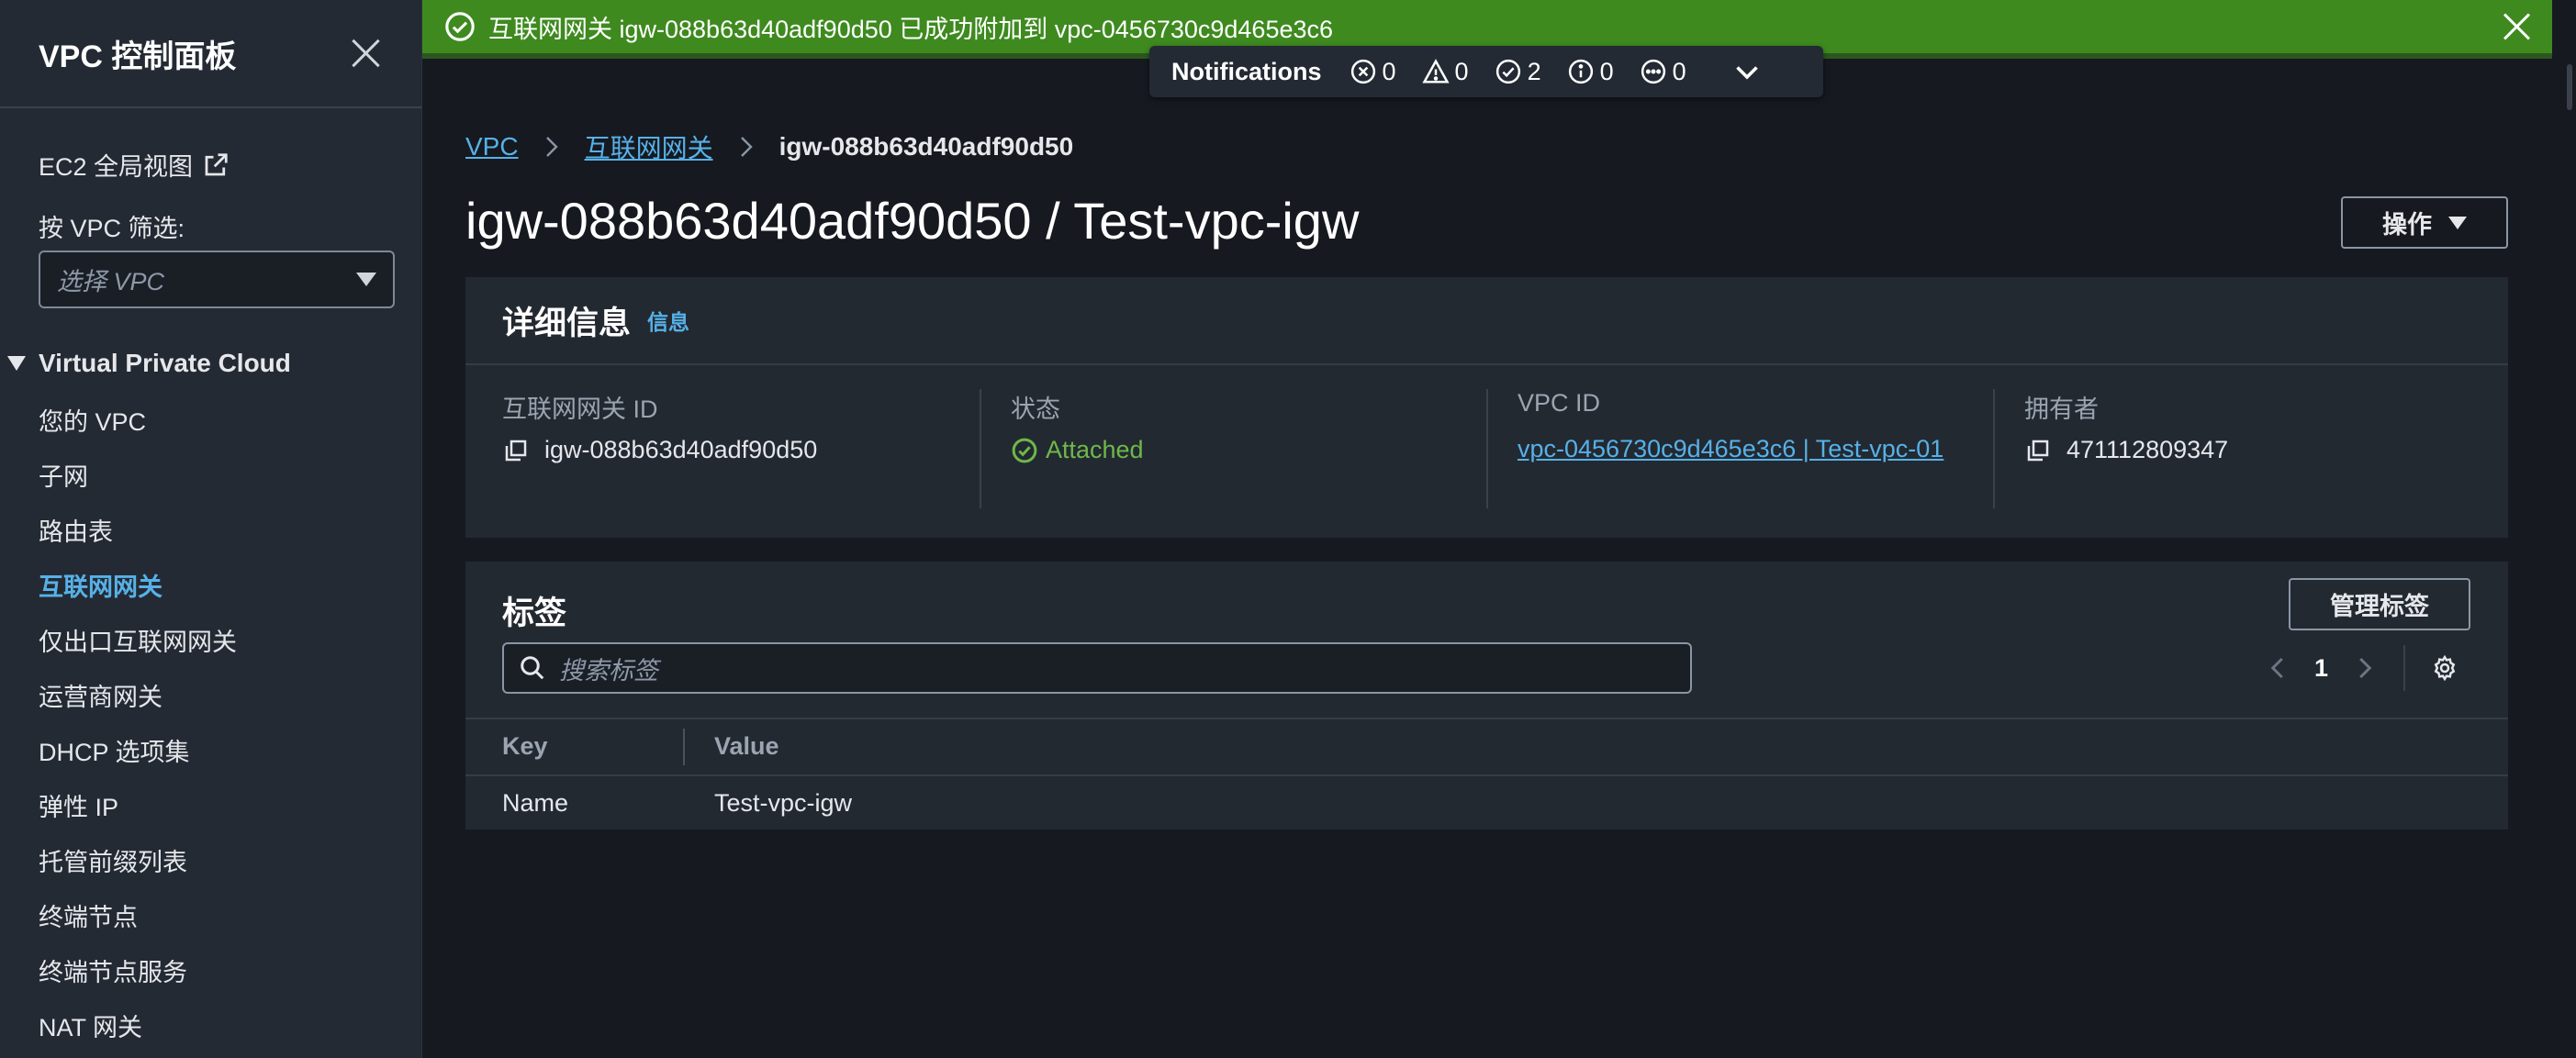  Describe the element at coordinates (926, 147) in the screenshot. I see `breadcrumb-current: igw-088b63d40adf90d50` at that location.